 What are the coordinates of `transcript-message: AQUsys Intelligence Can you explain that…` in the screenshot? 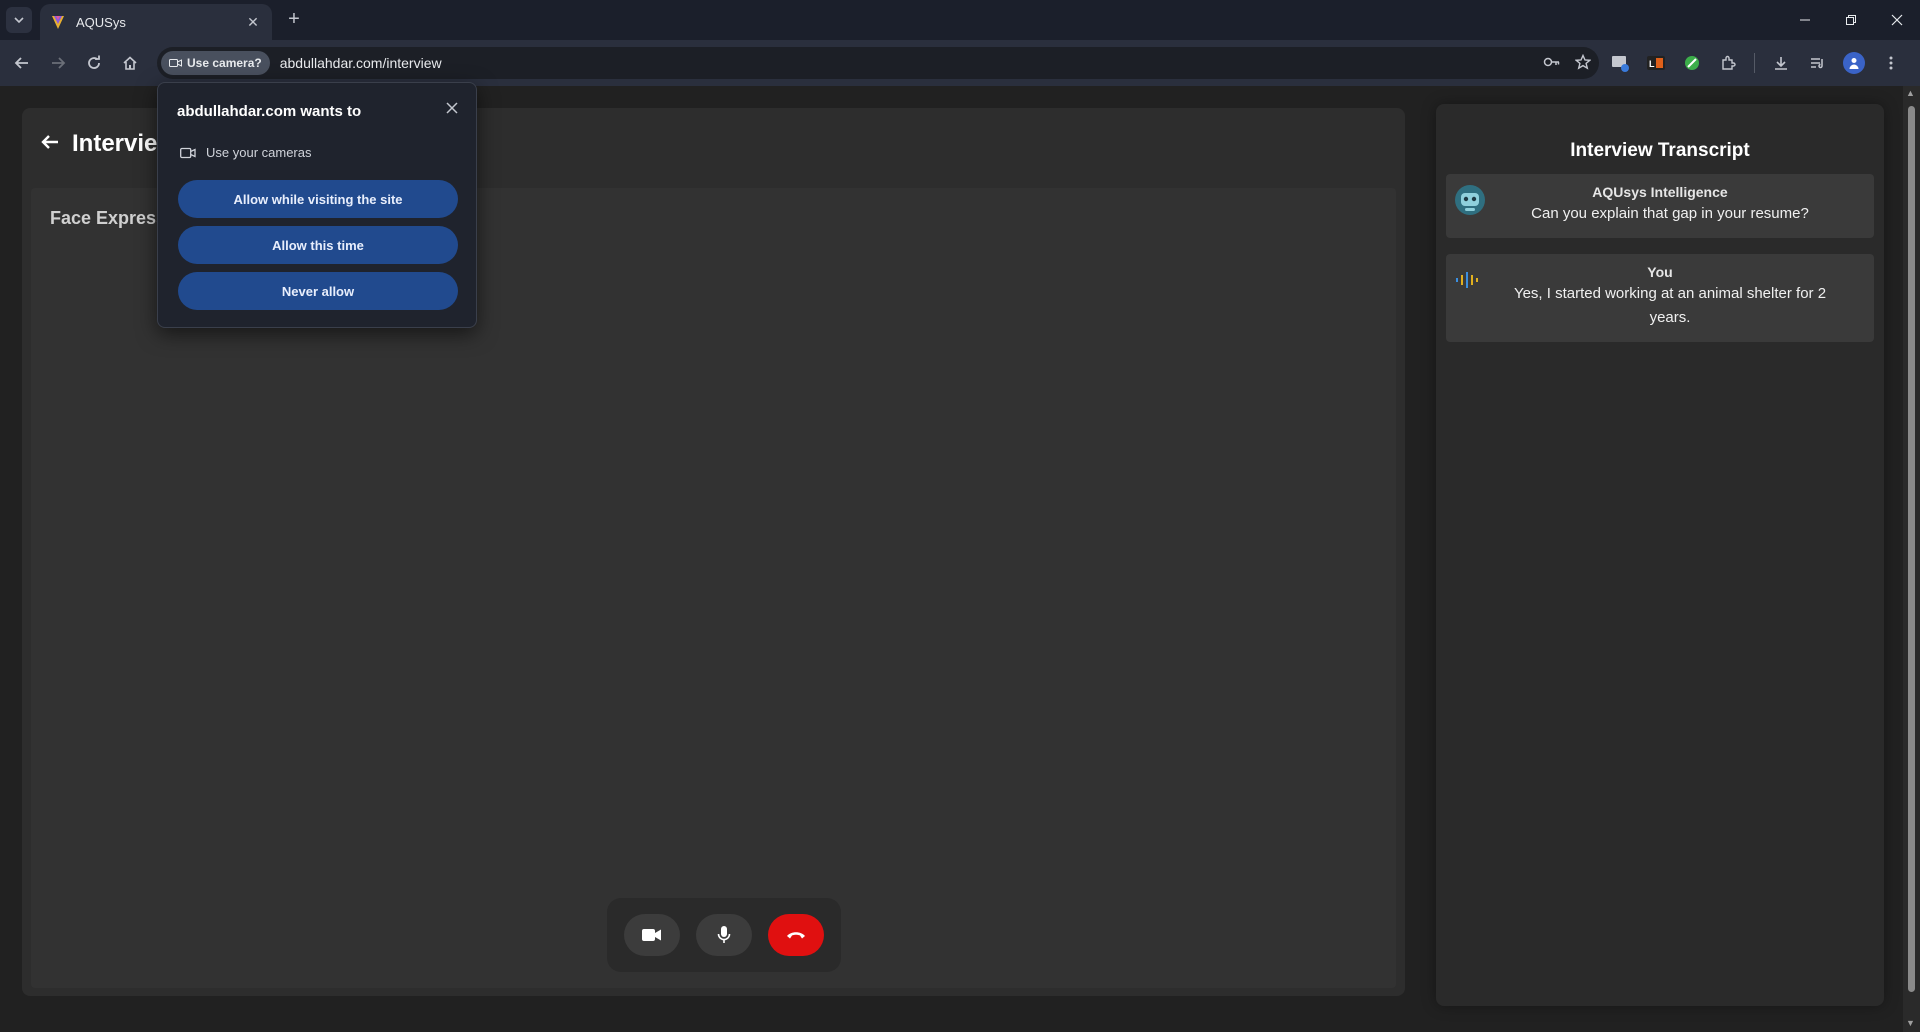 It's located at (1660, 206).